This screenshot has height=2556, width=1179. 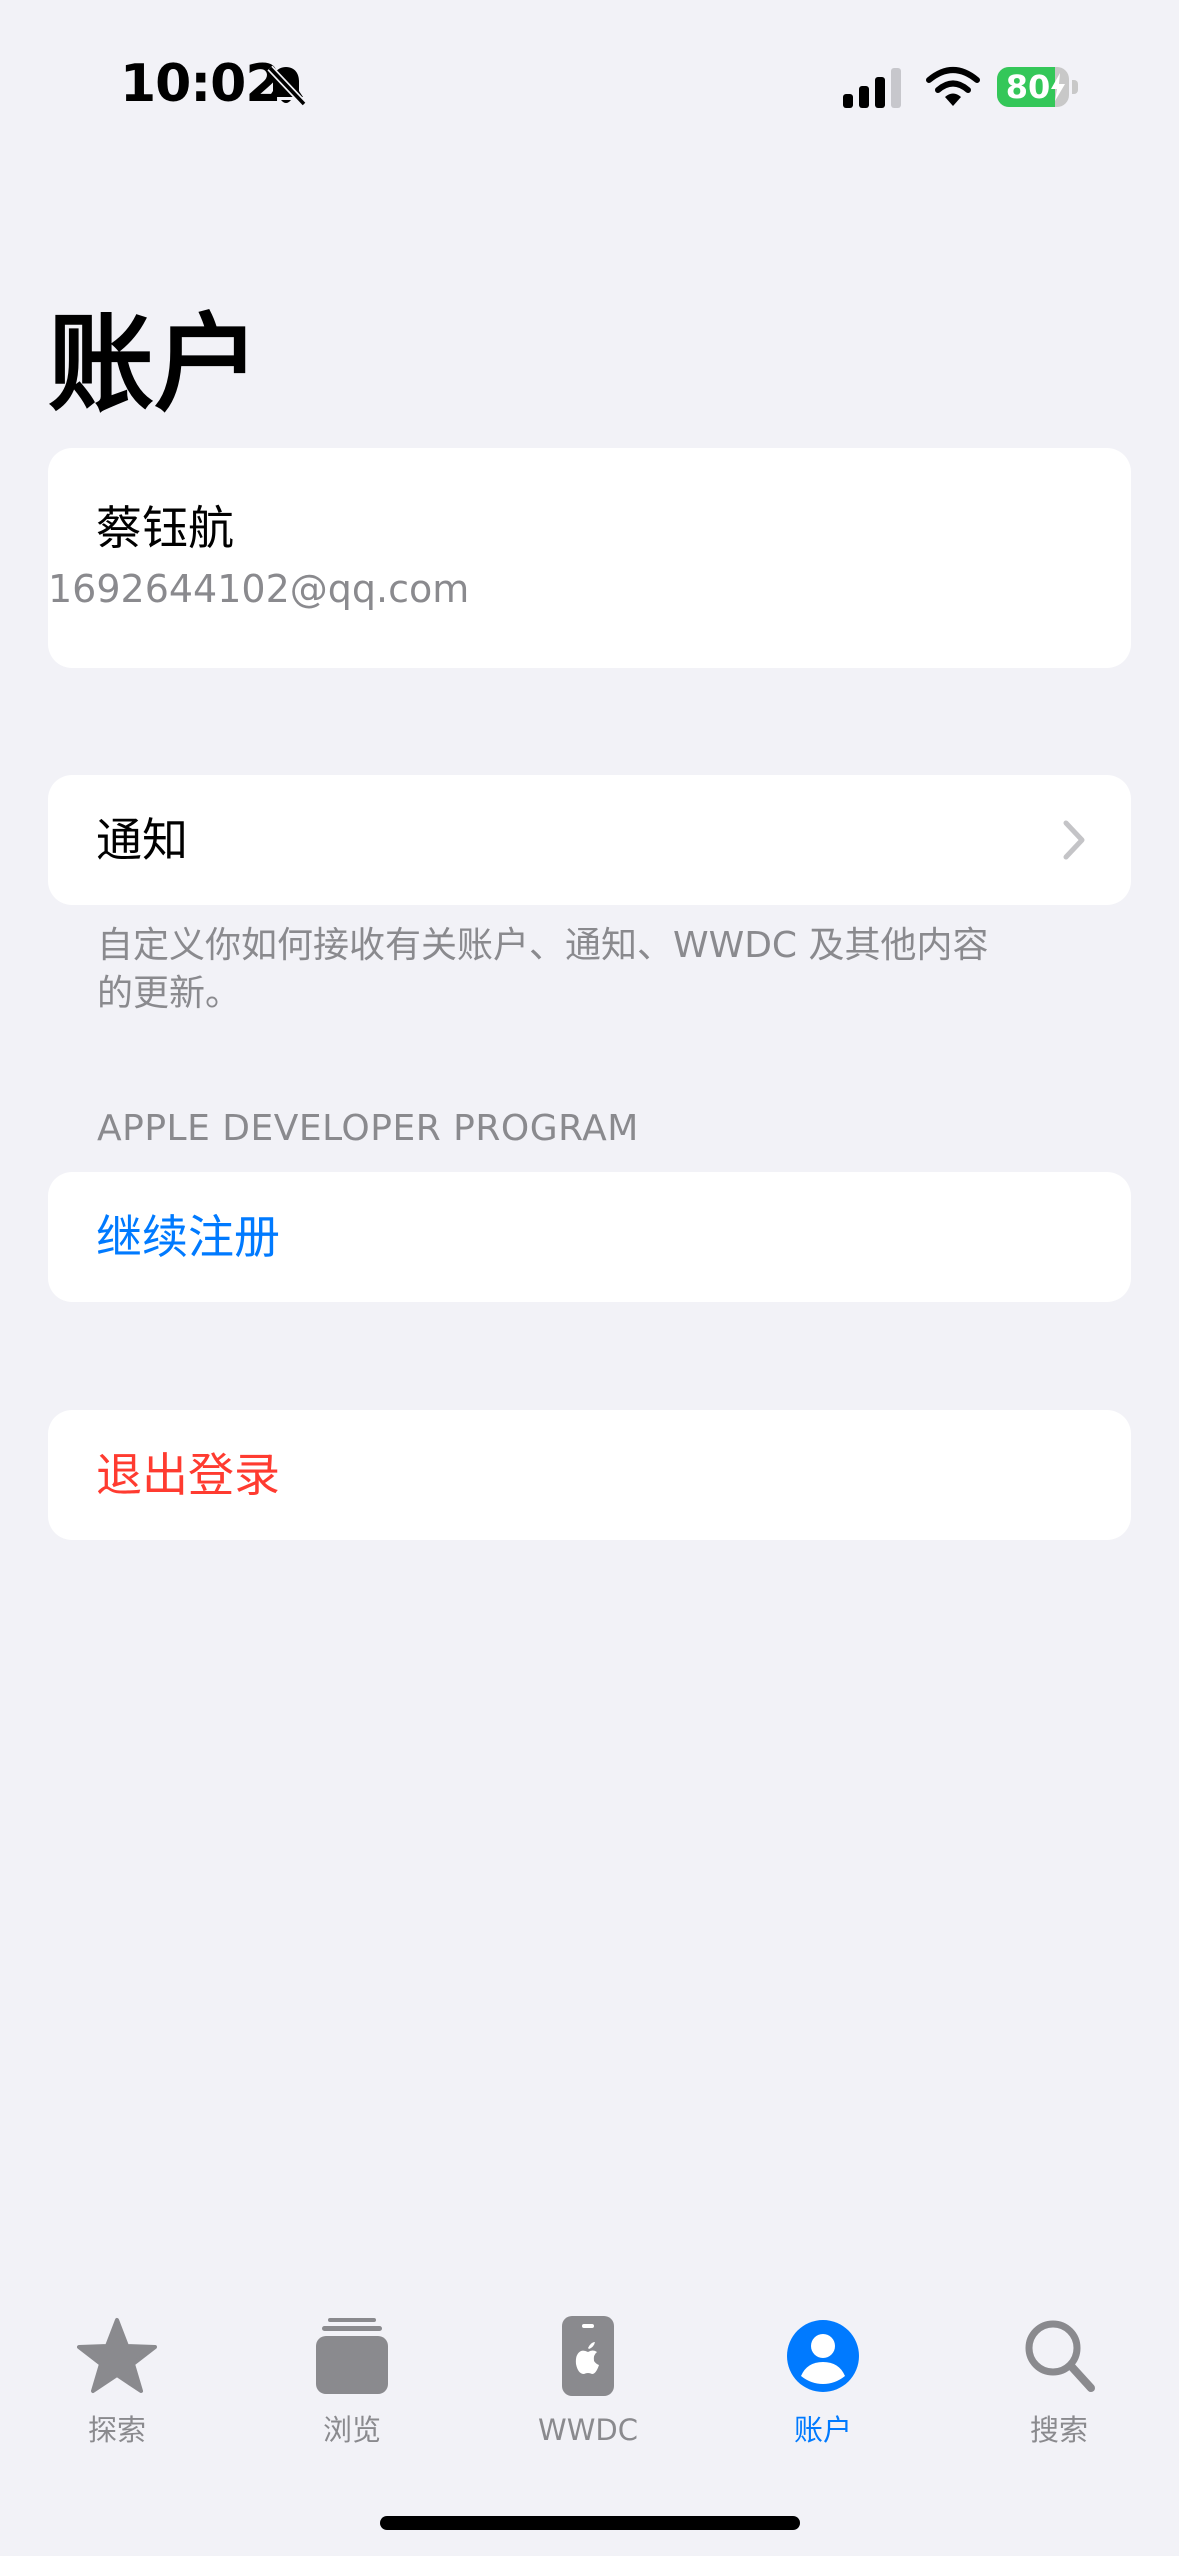 I want to click on tab-account: 账户, so click(x=823, y=2396).